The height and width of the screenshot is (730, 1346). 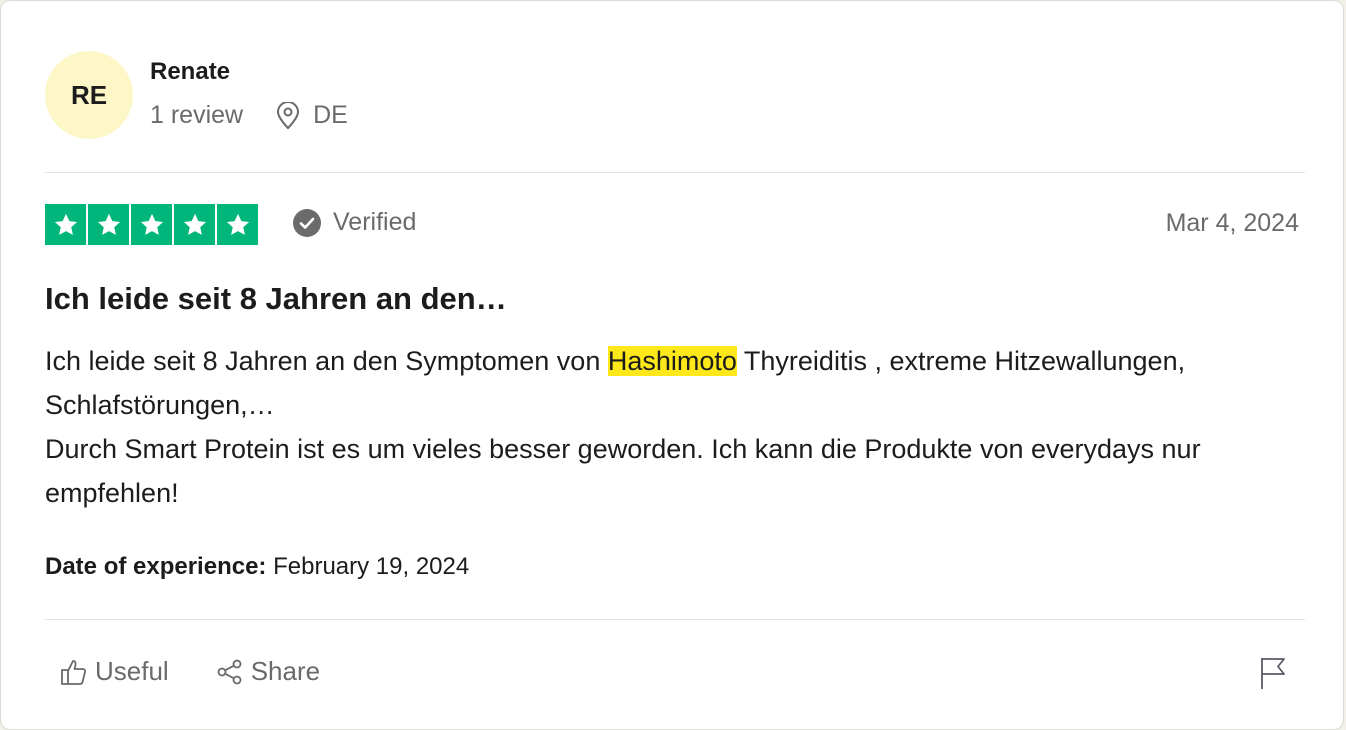 I want to click on share-button: Share, so click(x=267, y=671).